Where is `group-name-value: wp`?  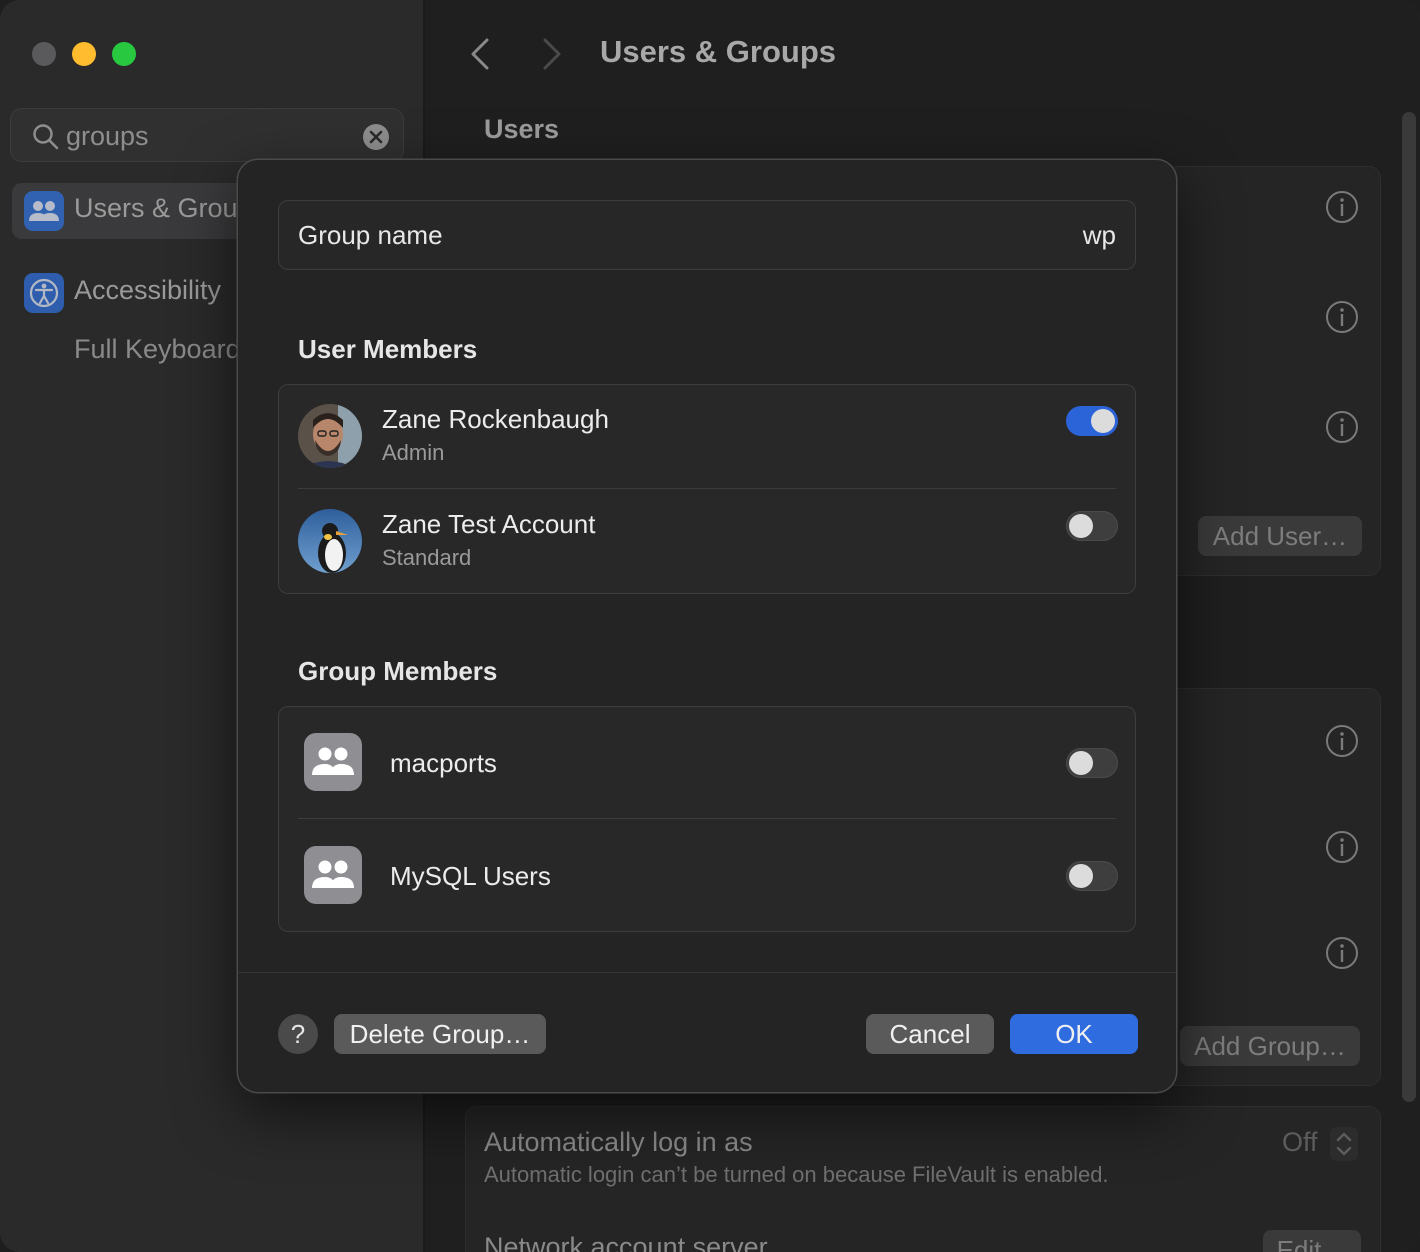
group-name-value: wp is located at coordinates (1099, 235).